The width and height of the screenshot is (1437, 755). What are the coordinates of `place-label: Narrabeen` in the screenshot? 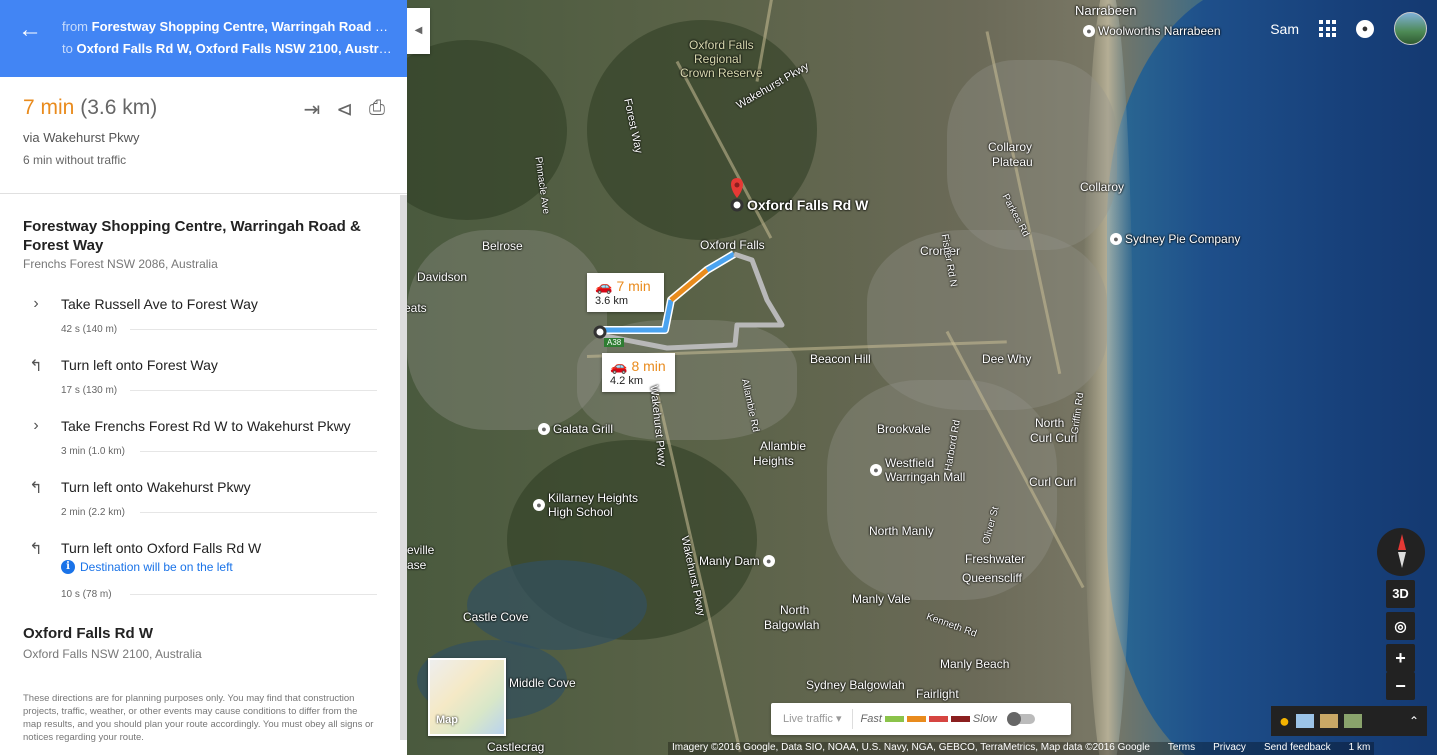 It's located at (1106, 10).